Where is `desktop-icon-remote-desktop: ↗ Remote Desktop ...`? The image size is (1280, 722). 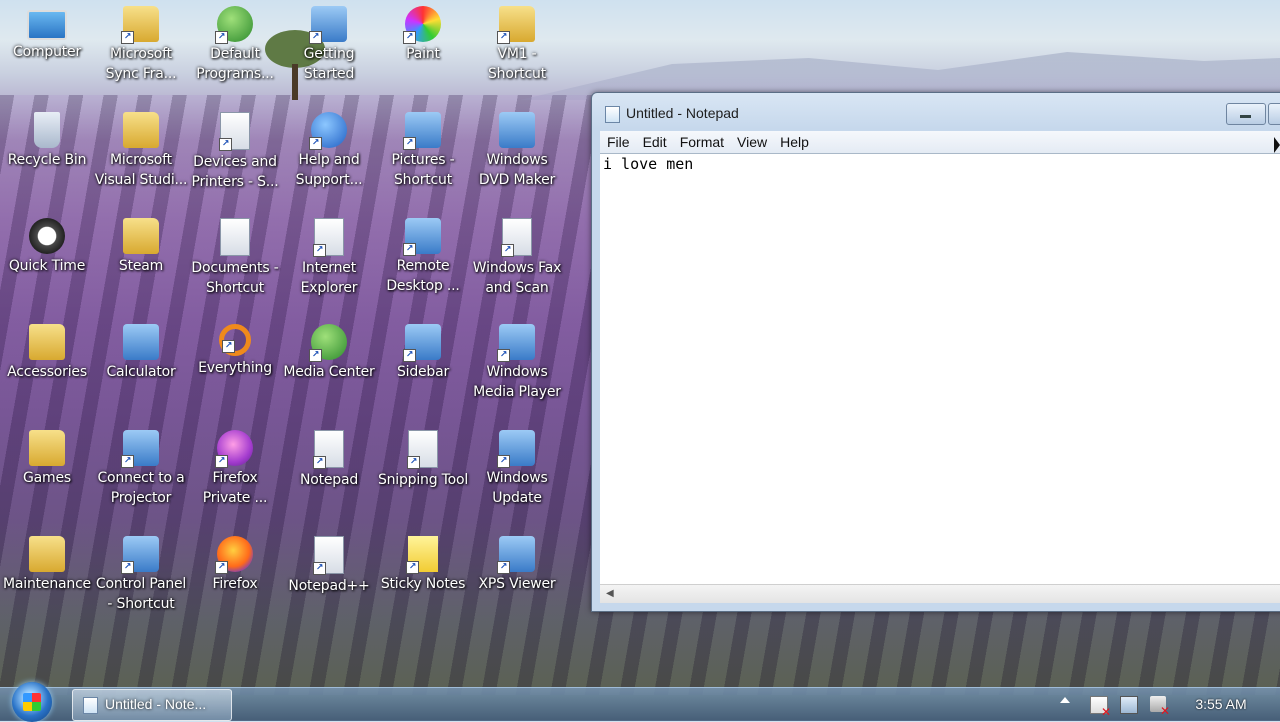 desktop-icon-remote-desktop: ↗ Remote Desktop ... is located at coordinates (423, 254).